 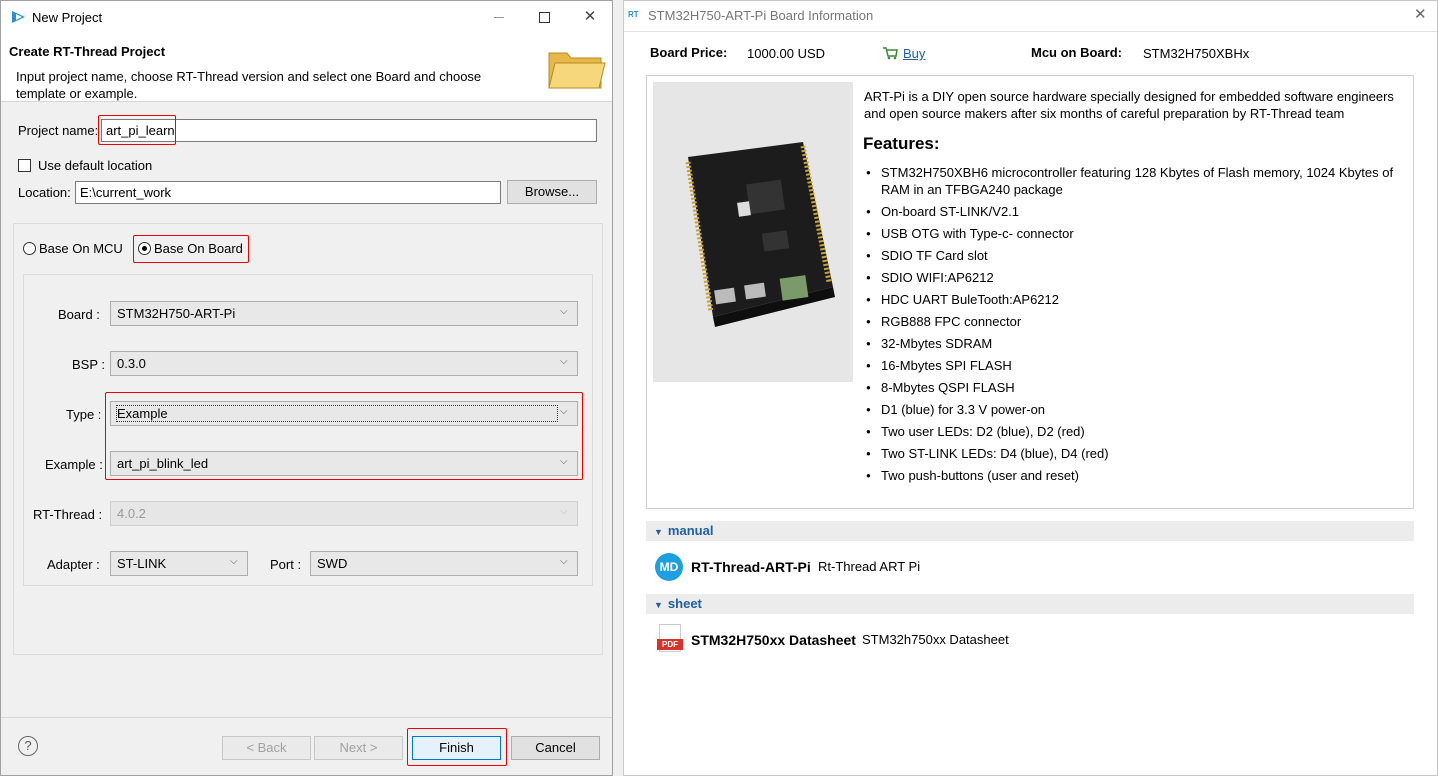 I want to click on feature-item: 16-Mbytes SPI FLASH, so click(x=1136, y=365).